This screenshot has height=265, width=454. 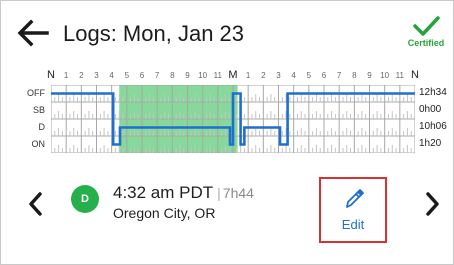 What do you see at coordinates (238, 193) in the screenshot?
I see `event-duration: 7h44` at bounding box center [238, 193].